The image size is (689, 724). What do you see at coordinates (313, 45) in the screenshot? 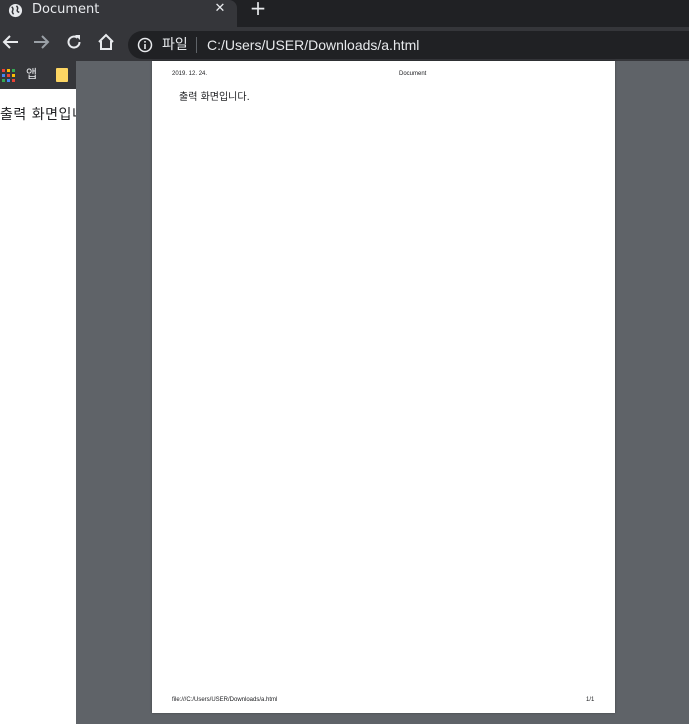
I see `url-text: C:/Users/USER/Downloads/a.html` at bounding box center [313, 45].